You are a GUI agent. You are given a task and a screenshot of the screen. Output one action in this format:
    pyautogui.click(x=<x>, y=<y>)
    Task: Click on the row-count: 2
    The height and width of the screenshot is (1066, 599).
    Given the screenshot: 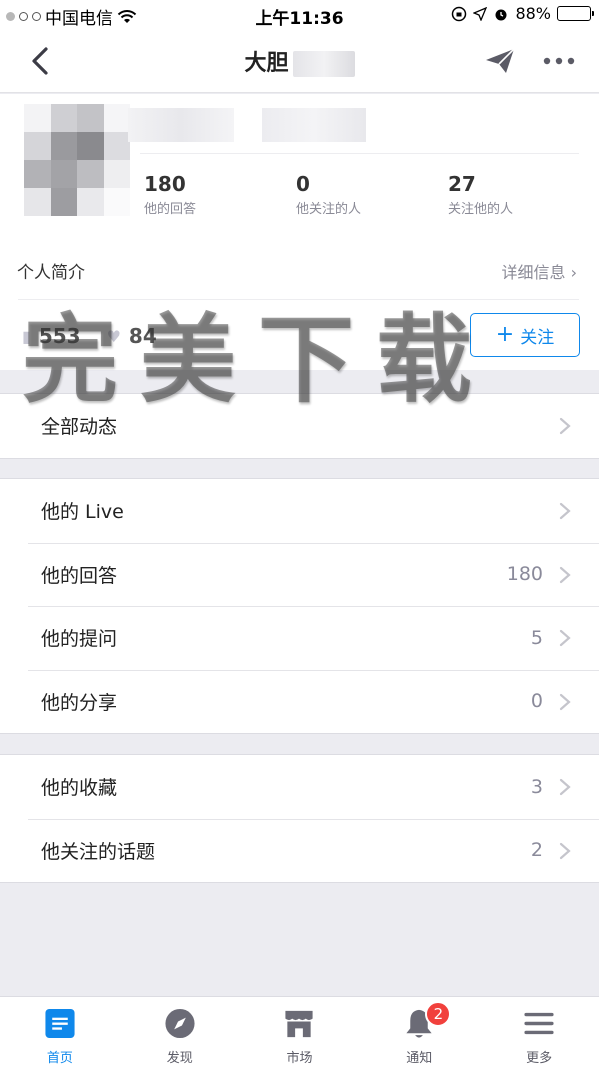 What is the action you would take?
    pyautogui.click(x=536, y=850)
    